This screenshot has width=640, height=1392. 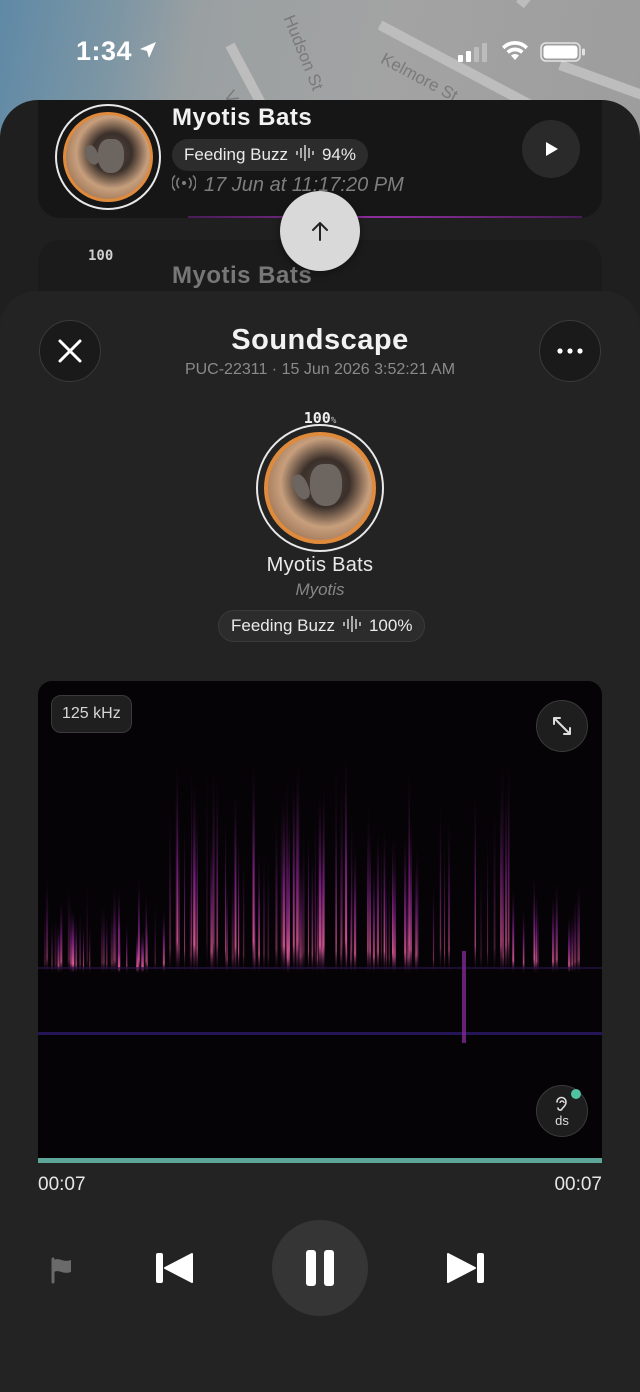 What do you see at coordinates (320, 1160) in the screenshot?
I see `playback-scrubber` at bounding box center [320, 1160].